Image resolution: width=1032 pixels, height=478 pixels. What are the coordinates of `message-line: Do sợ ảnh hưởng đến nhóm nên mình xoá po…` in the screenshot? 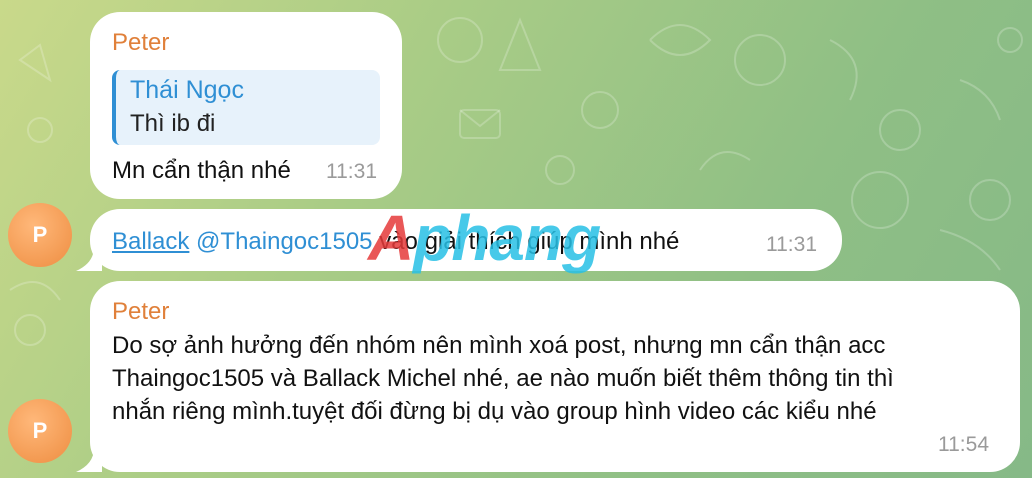 It's located at (499, 345).